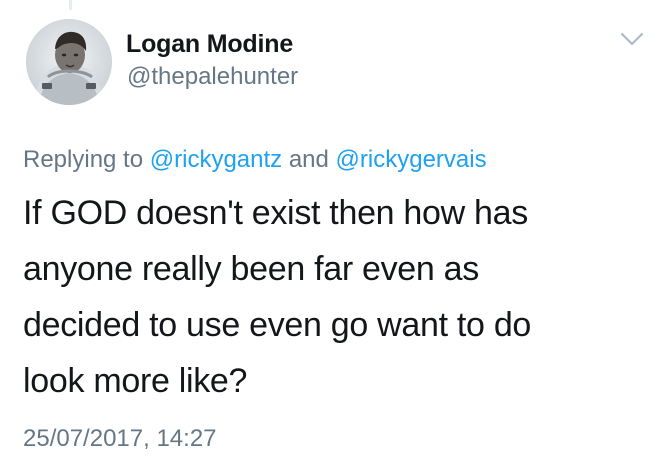 Image resolution: width=665 pixels, height=464 pixels. I want to click on tweet-text-line: decided to use even go want to do, so click(277, 325).